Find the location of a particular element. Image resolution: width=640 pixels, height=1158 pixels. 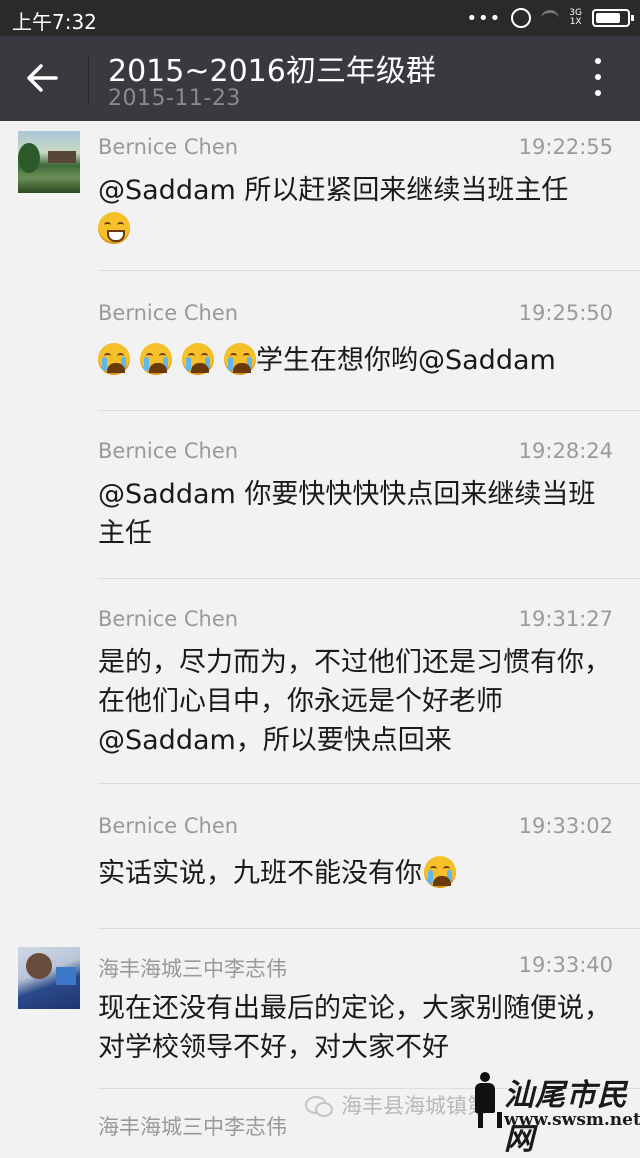

chat-date: 2015-11-23 is located at coordinates (174, 98).